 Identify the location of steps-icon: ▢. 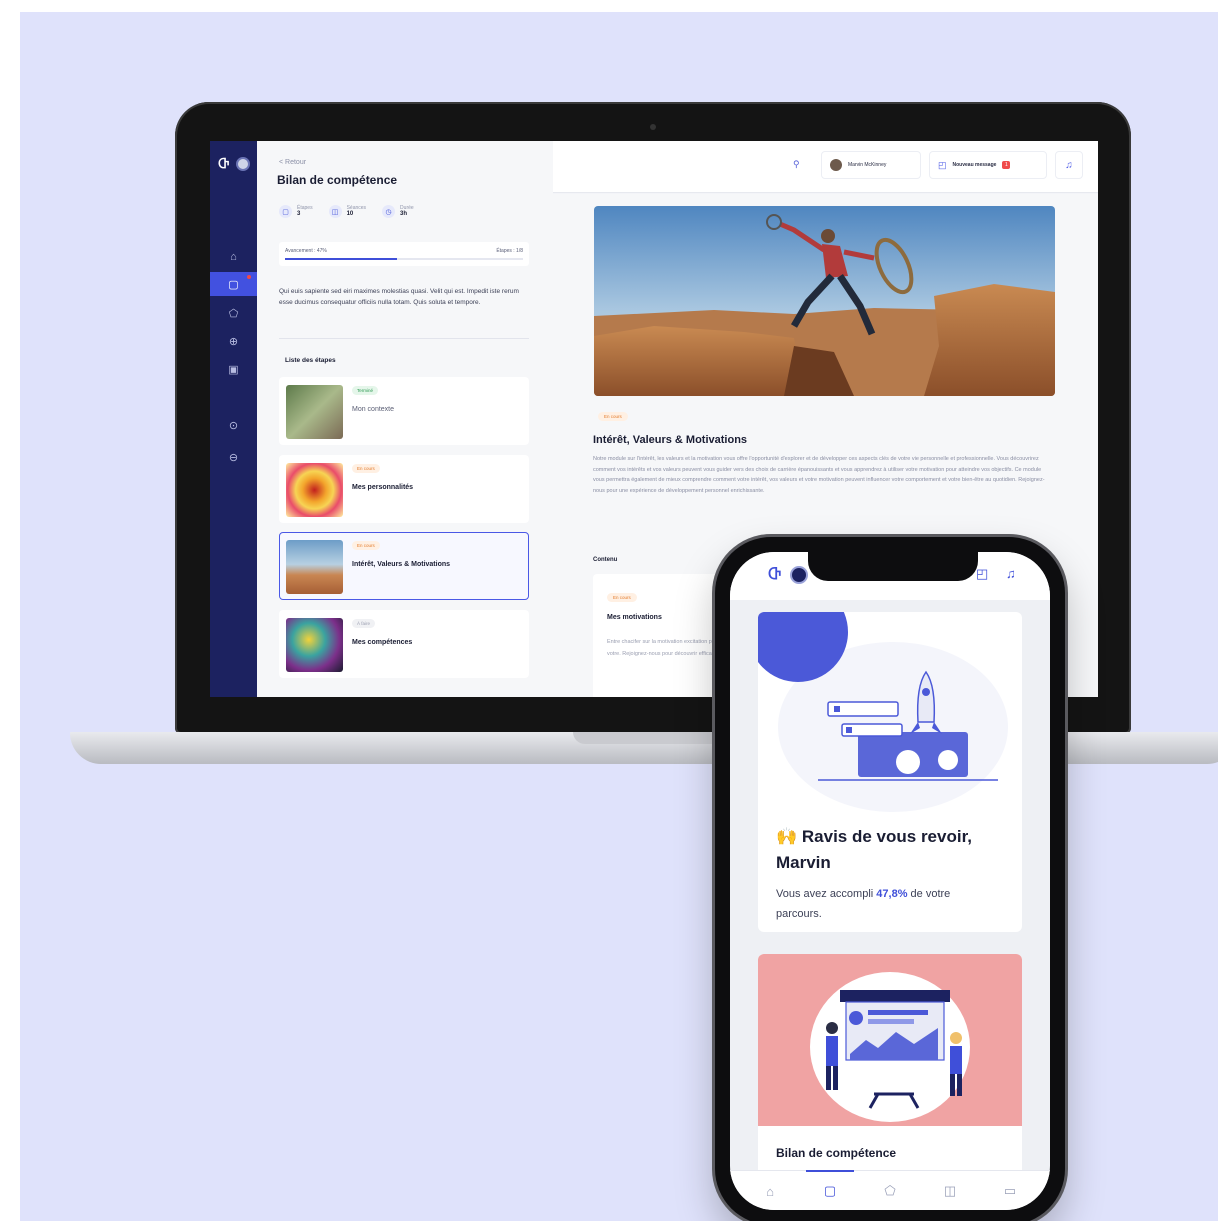
(285, 211).